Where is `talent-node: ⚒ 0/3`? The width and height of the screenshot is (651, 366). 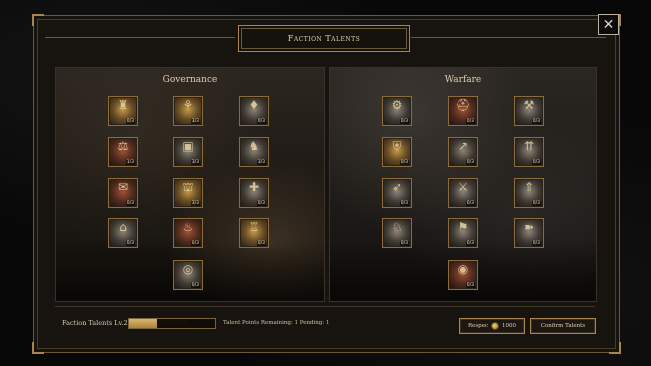
talent-node: ⚒ 0/3 is located at coordinates (529, 111).